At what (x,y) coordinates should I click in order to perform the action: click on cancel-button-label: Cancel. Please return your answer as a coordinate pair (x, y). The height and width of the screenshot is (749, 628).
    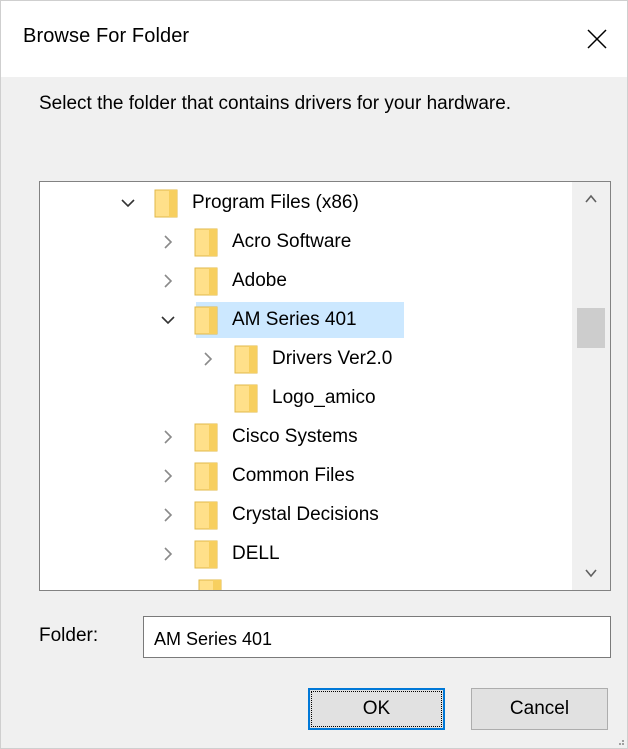
    Looking at the image, I should click on (539, 708).